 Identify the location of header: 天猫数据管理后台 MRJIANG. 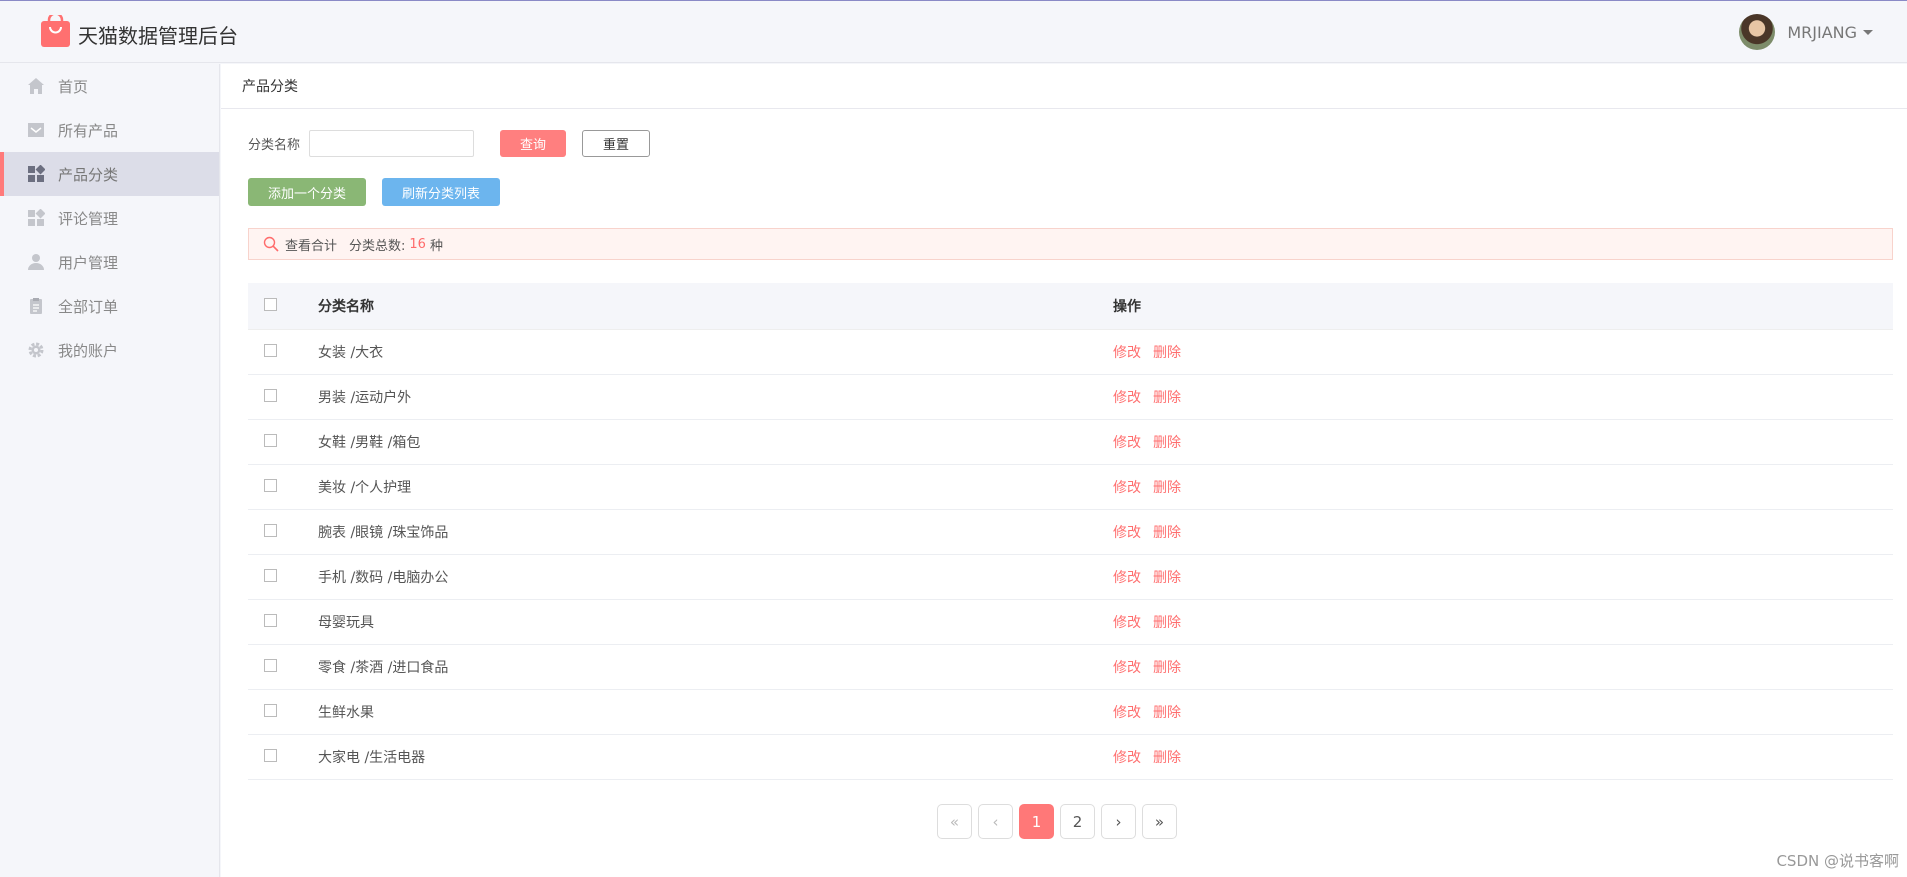
(953, 32).